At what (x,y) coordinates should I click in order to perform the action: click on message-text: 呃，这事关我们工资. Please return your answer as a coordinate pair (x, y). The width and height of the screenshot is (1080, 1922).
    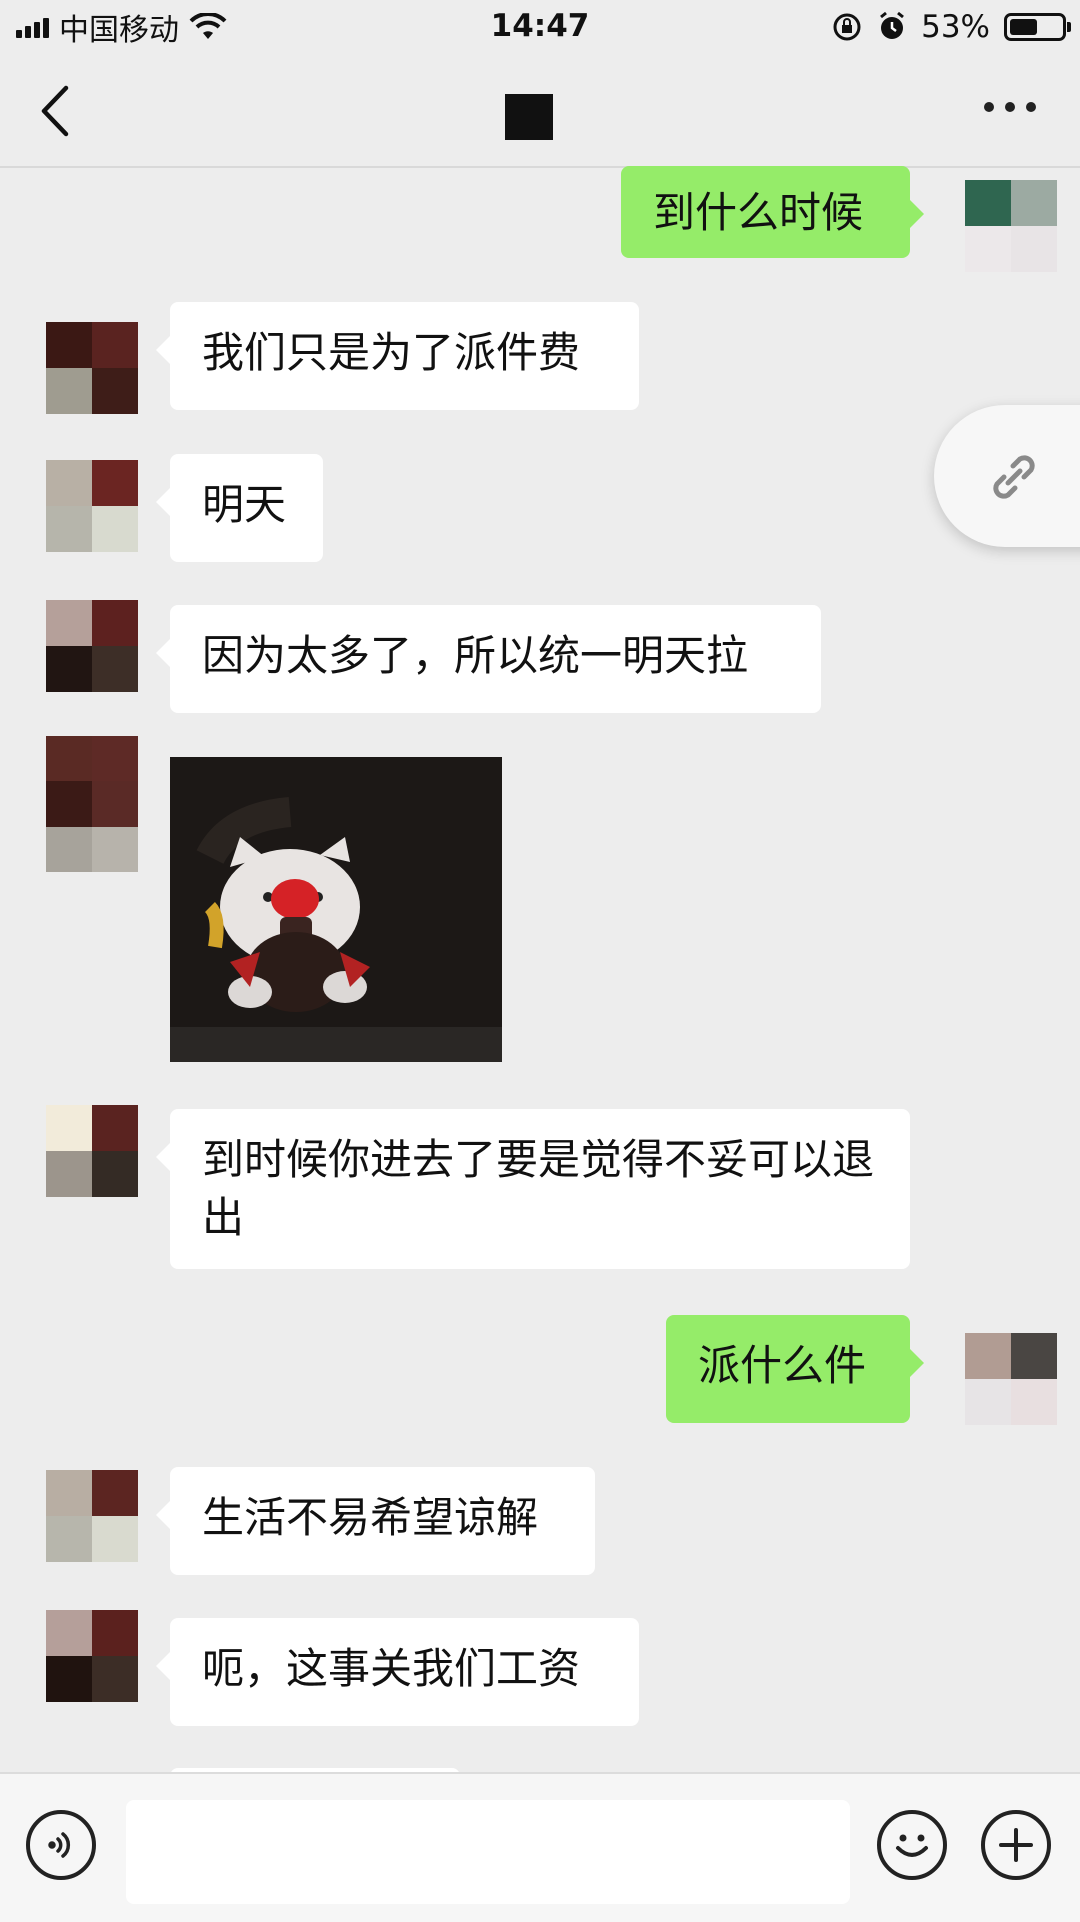
    Looking at the image, I should click on (391, 1668).